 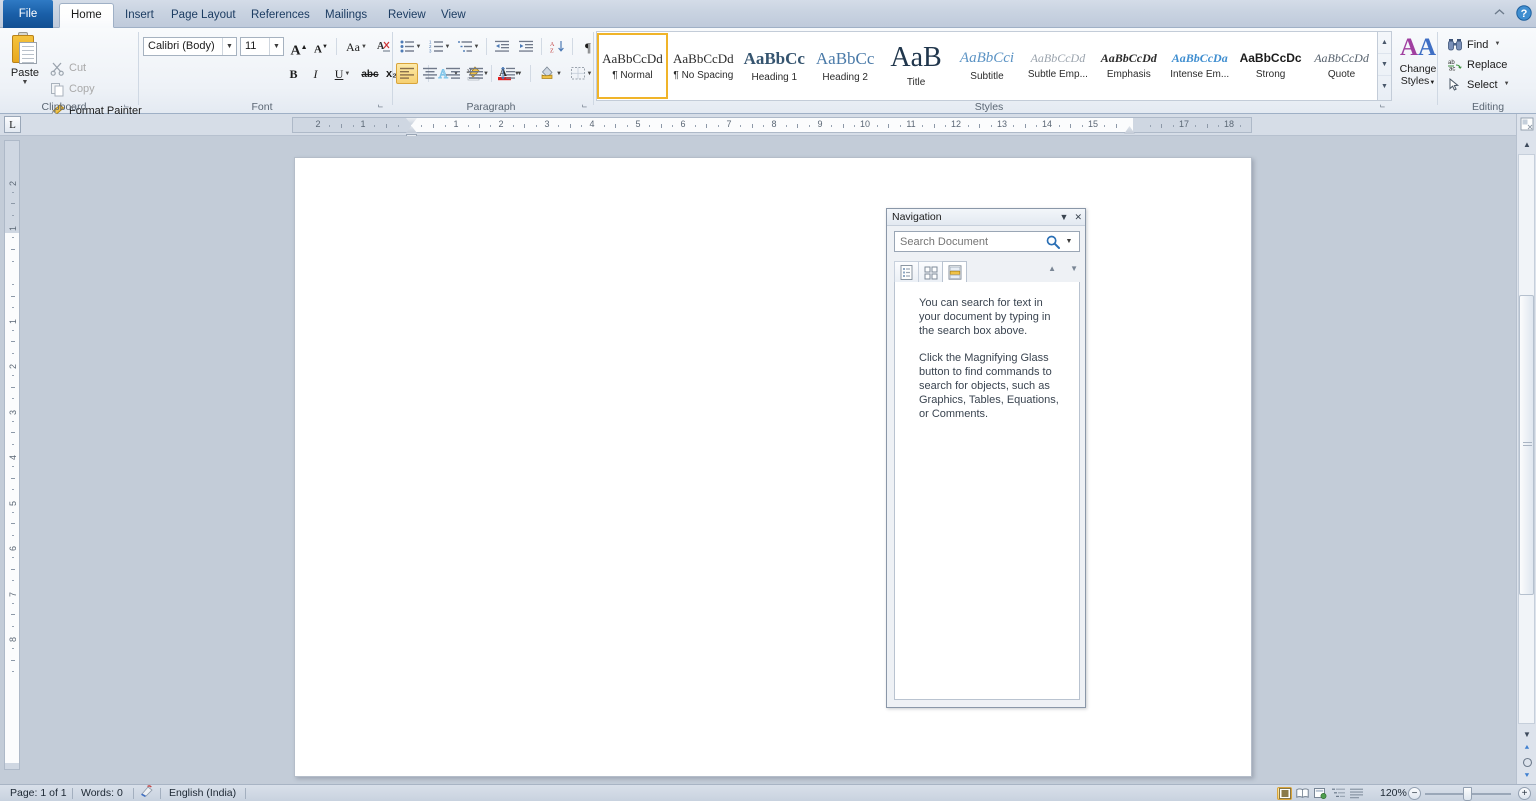 What do you see at coordinates (86, 15) in the screenshot?
I see `tab-home: Home` at bounding box center [86, 15].